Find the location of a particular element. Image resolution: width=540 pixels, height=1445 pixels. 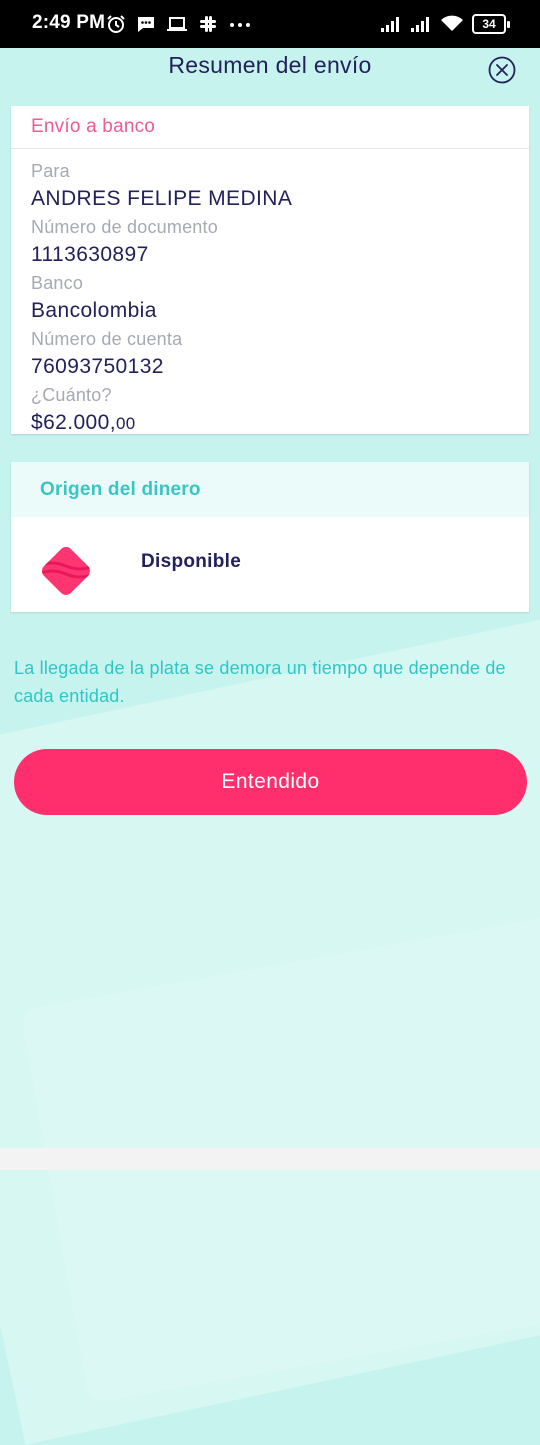

origin-source-item: Disponible is located at coordinates (270, 564).